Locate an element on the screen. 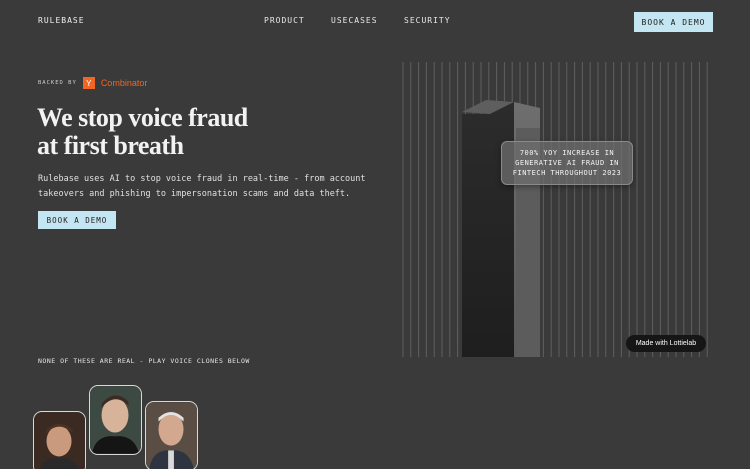 This screenshot has width=750, height=469. nav-product: PRODUCT is located at coordinates (284, 20).